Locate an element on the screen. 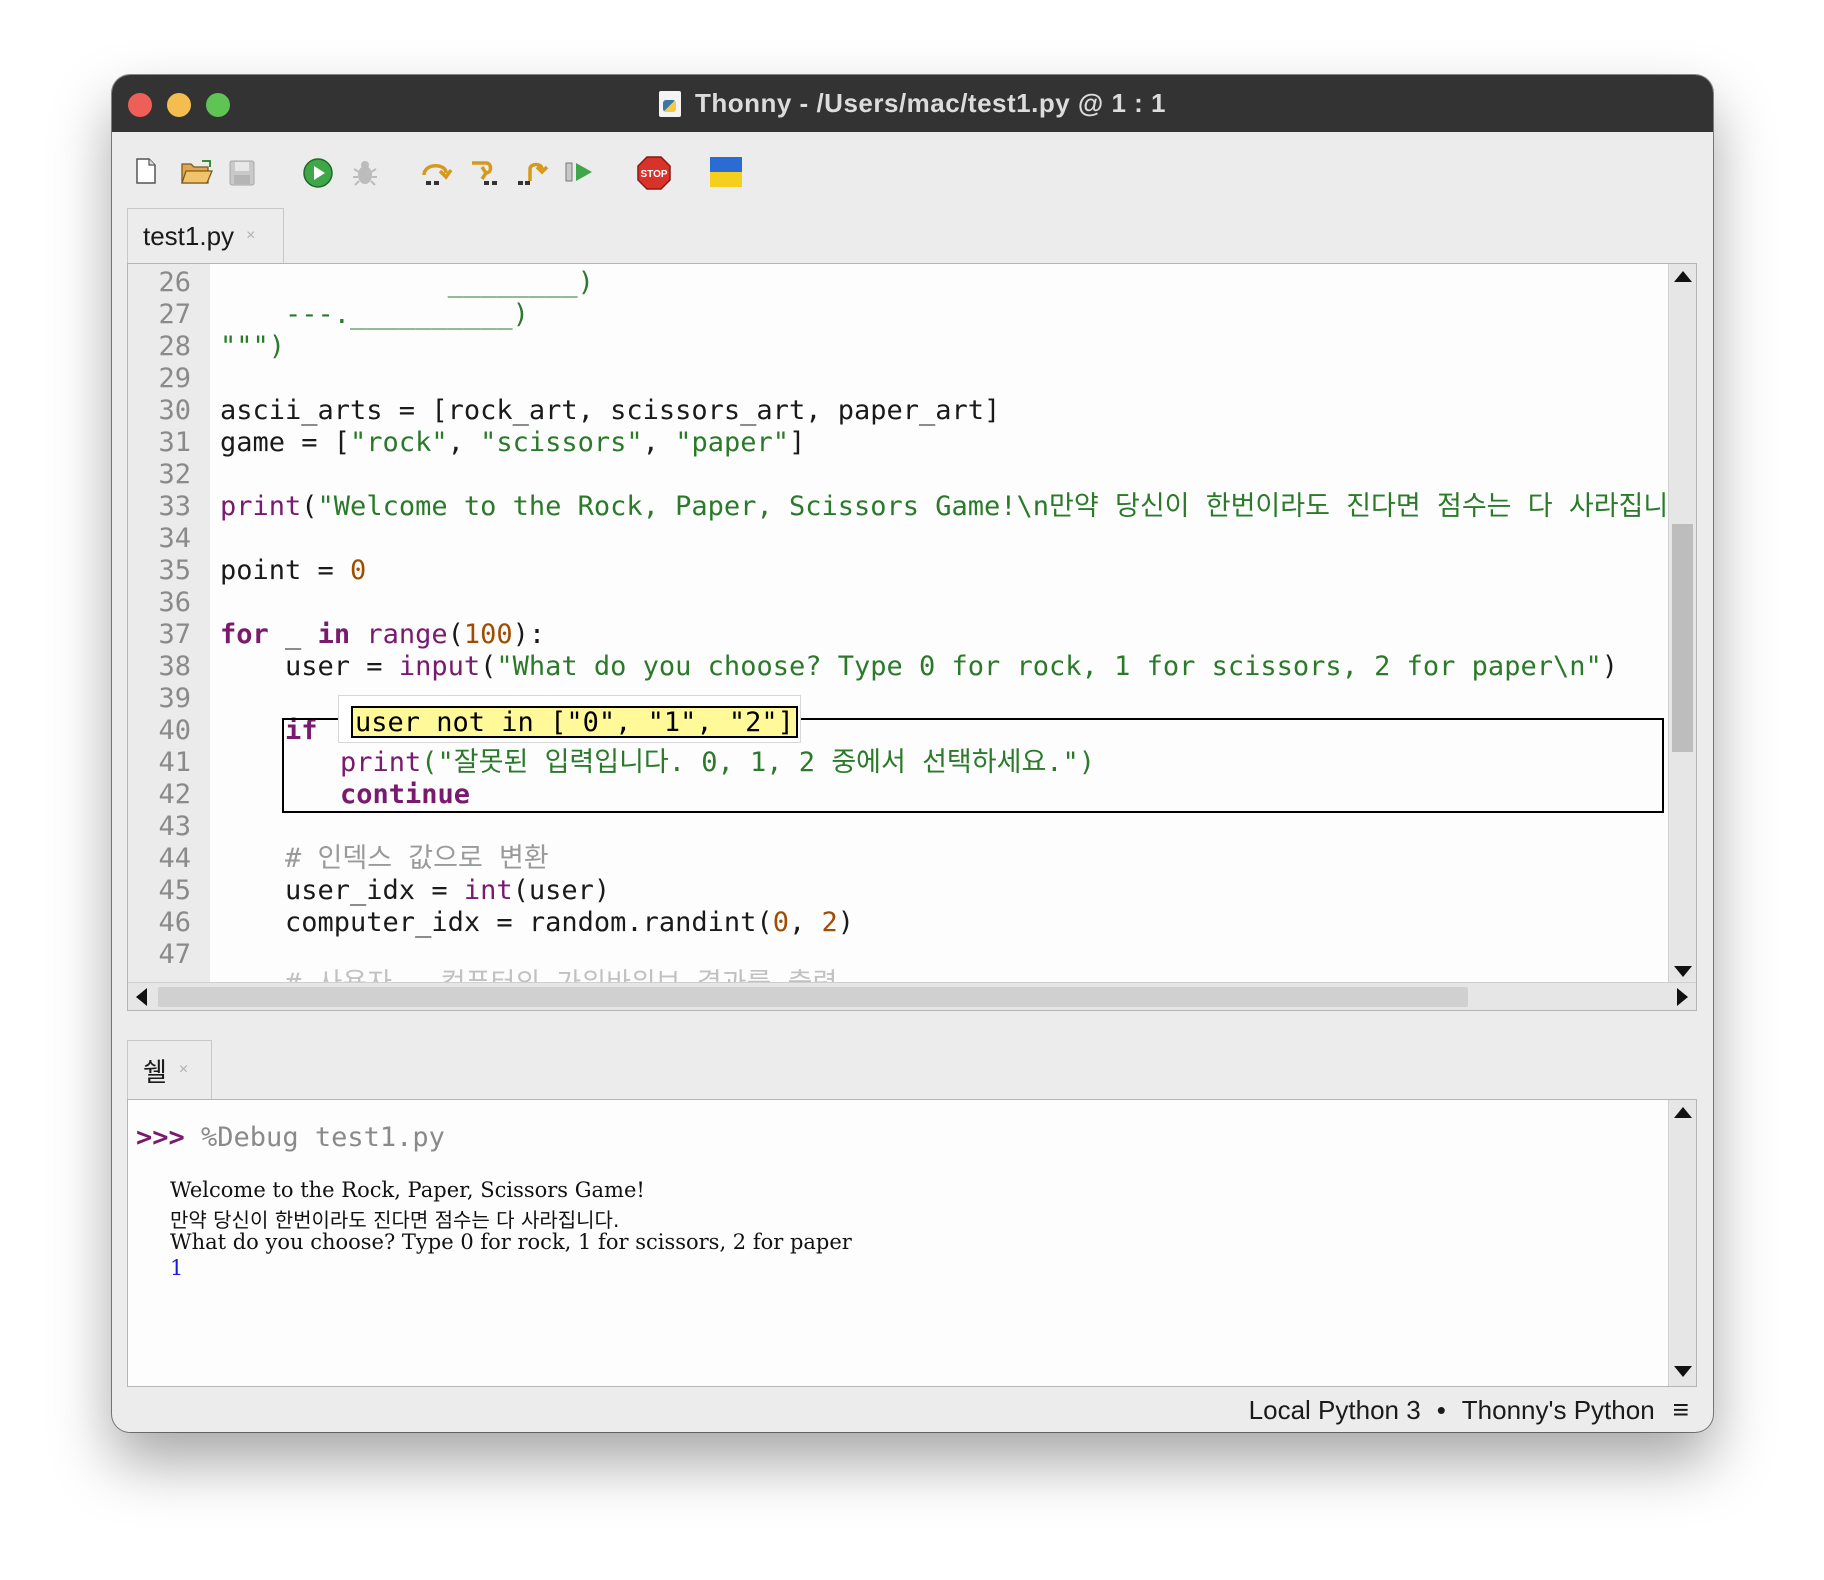 Image resolution: width=1824 pixels, height=1580 pixels. line-number: 44 is located at coordinates (174, 858).